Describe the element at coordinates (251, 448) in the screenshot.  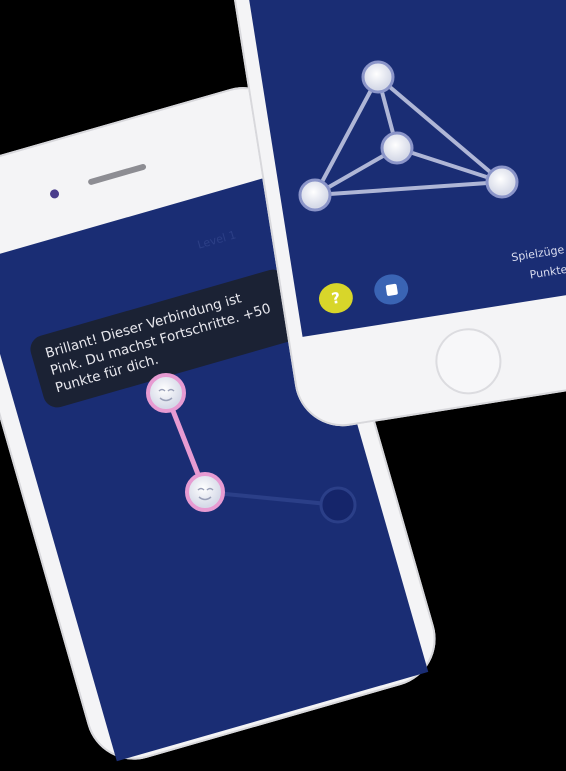
I see `left-graph` at that location.